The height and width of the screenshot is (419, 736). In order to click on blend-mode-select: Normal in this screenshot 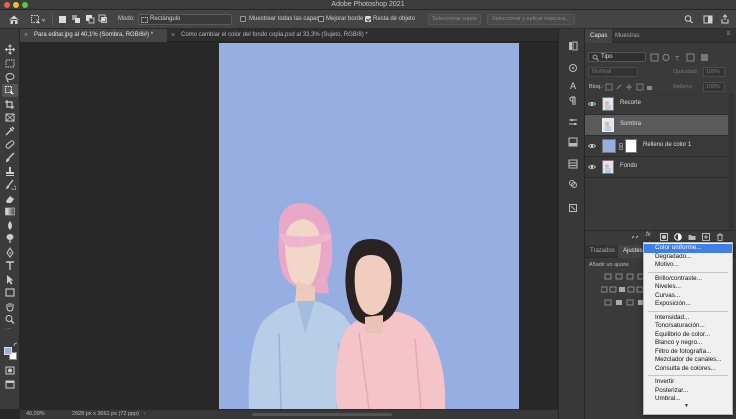, I will do `click(613, 72)`.